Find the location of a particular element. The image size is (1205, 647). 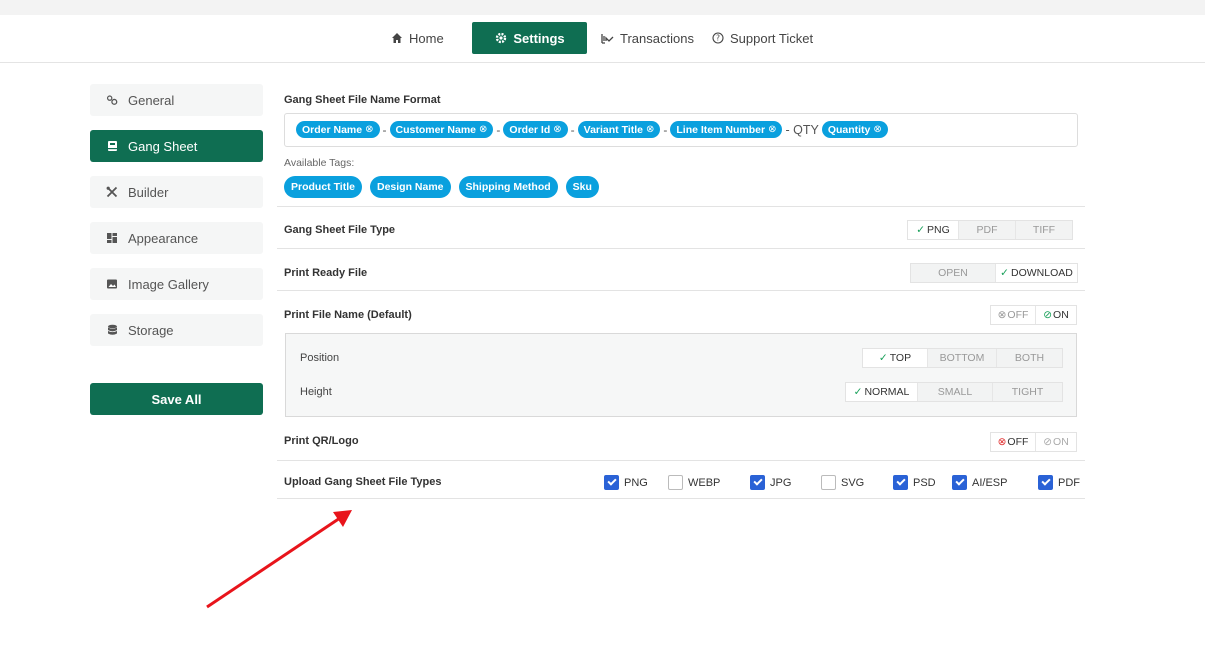

annotation-arrow is located at coordinates (279, 559).